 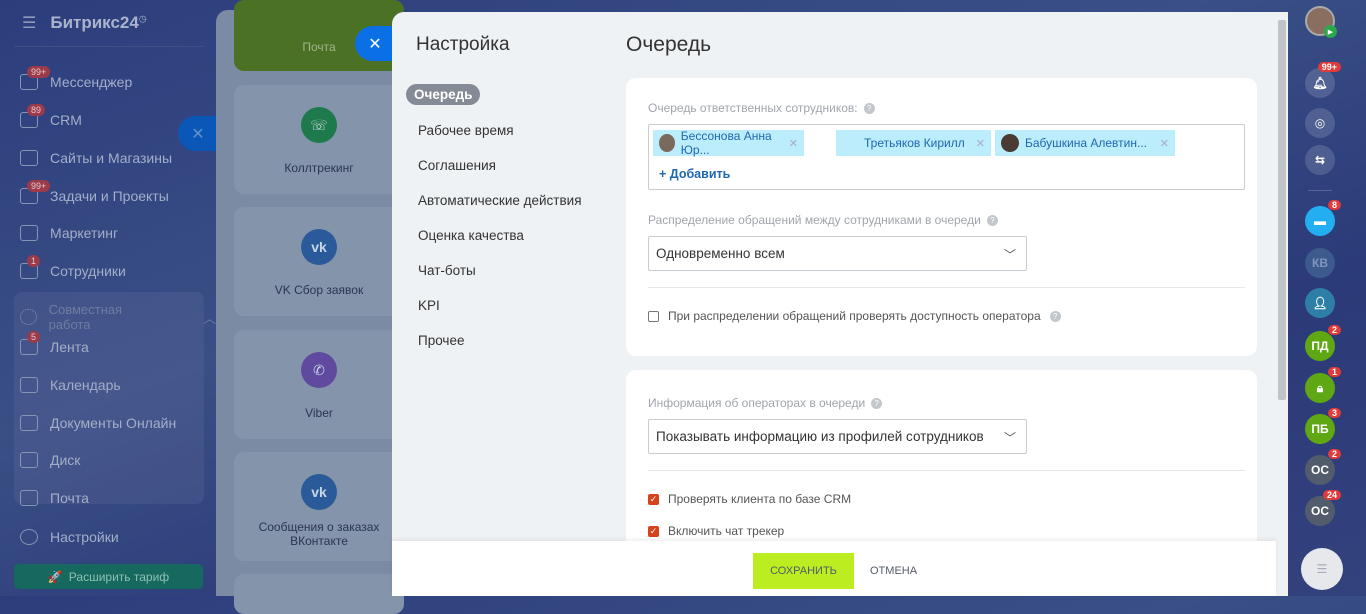 What do you see at coordinates (457, 165) in the screenshot?
I see `menu-agreements: Соглашения` at bounding box center [457, 165].